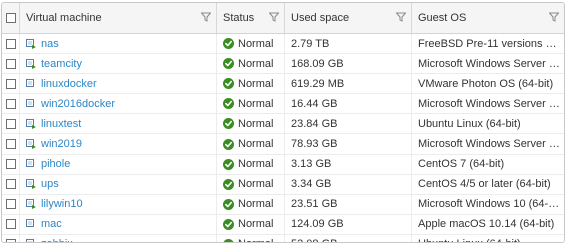 The width and height of the screenshot is (567, 248). Describe the element at coordinates (50, 44) in the screenshot. I see `vm-name-link: nas` at that location.